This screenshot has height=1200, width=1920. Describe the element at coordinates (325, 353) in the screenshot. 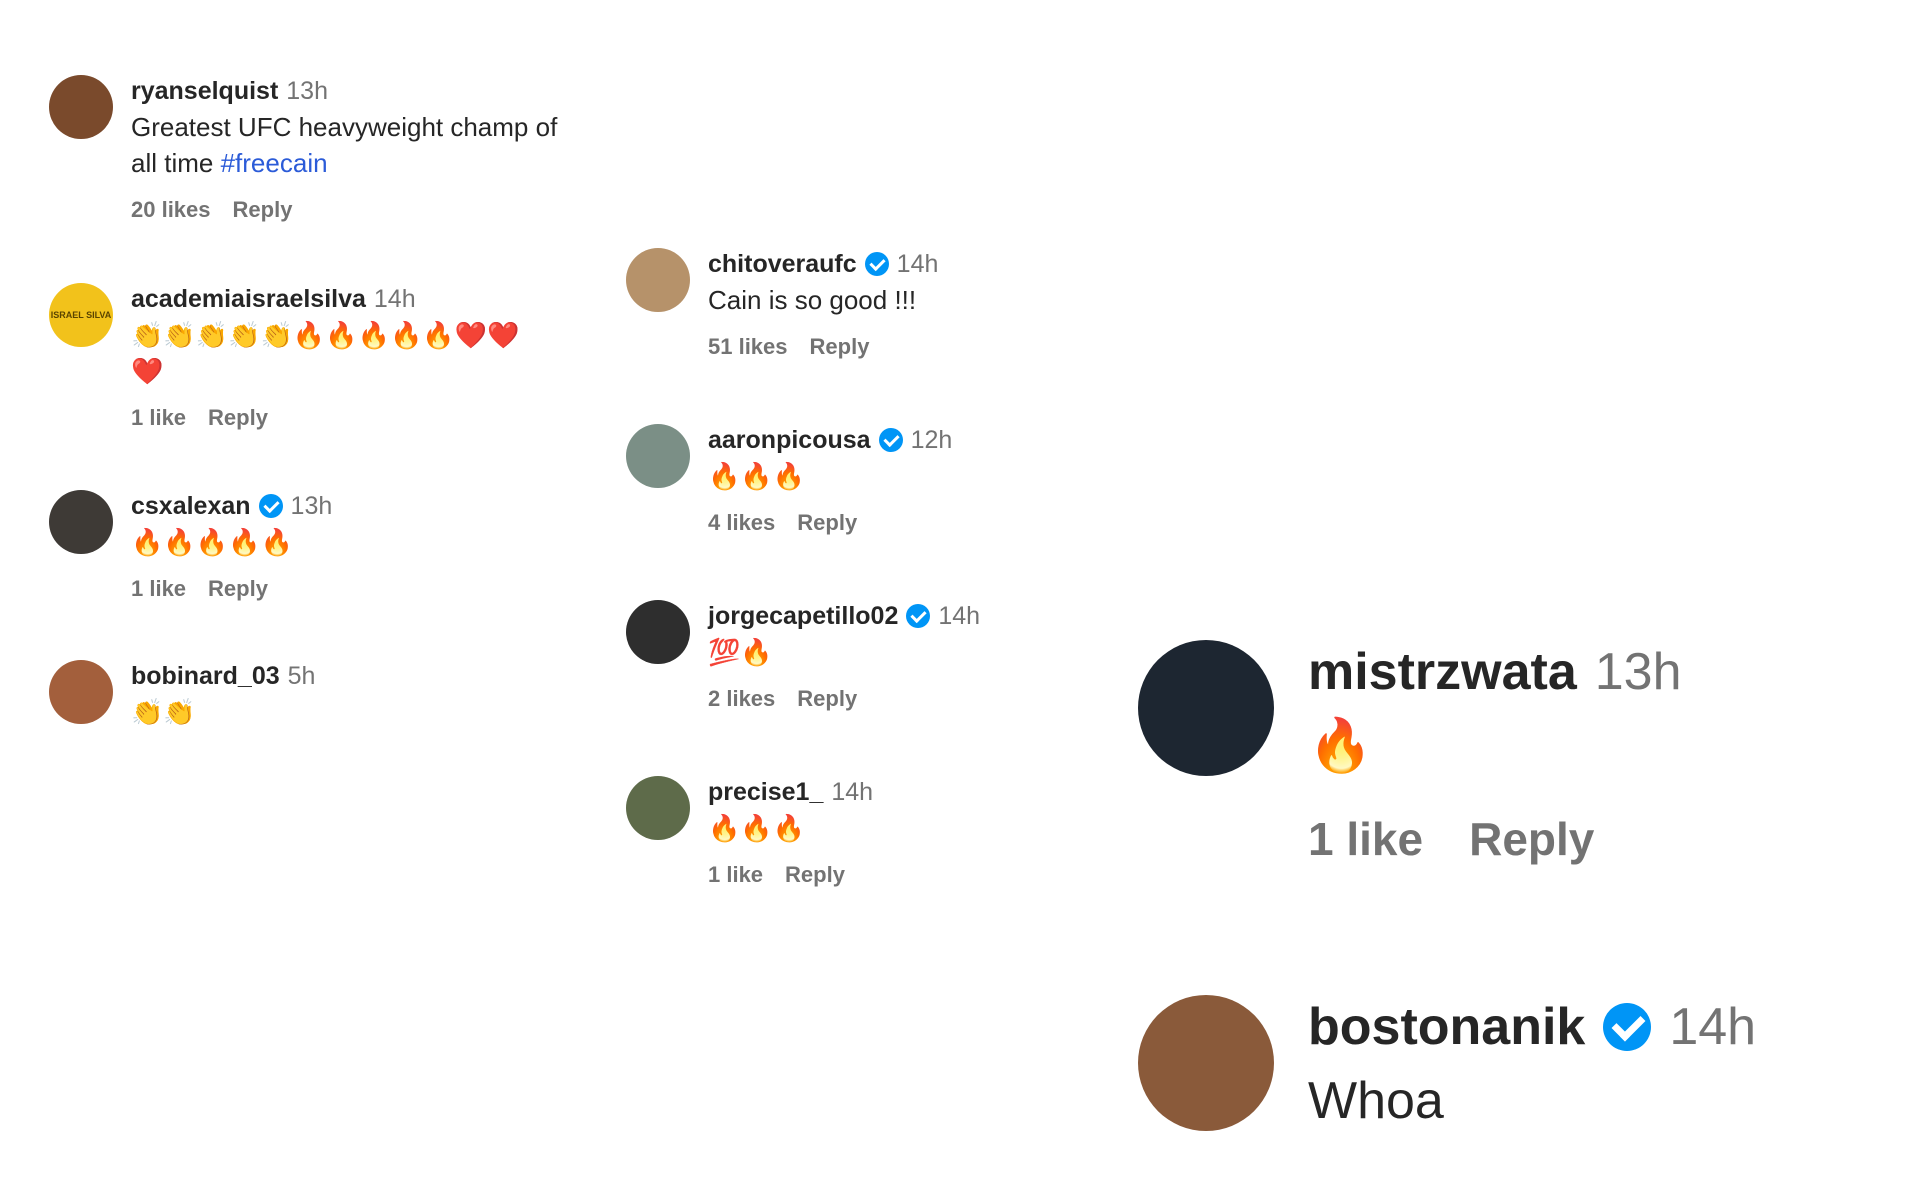

I see `comment-text: 👏👏👏👏👏🔥🔥🔥🔥🔥❤️❤️❤️` at that location.